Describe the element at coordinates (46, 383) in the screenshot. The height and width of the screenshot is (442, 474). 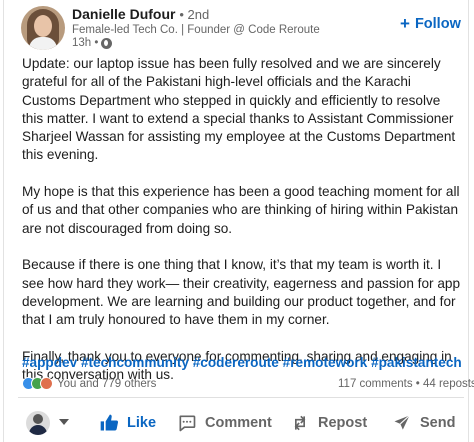
I see `love-reaction-icon` at that location.